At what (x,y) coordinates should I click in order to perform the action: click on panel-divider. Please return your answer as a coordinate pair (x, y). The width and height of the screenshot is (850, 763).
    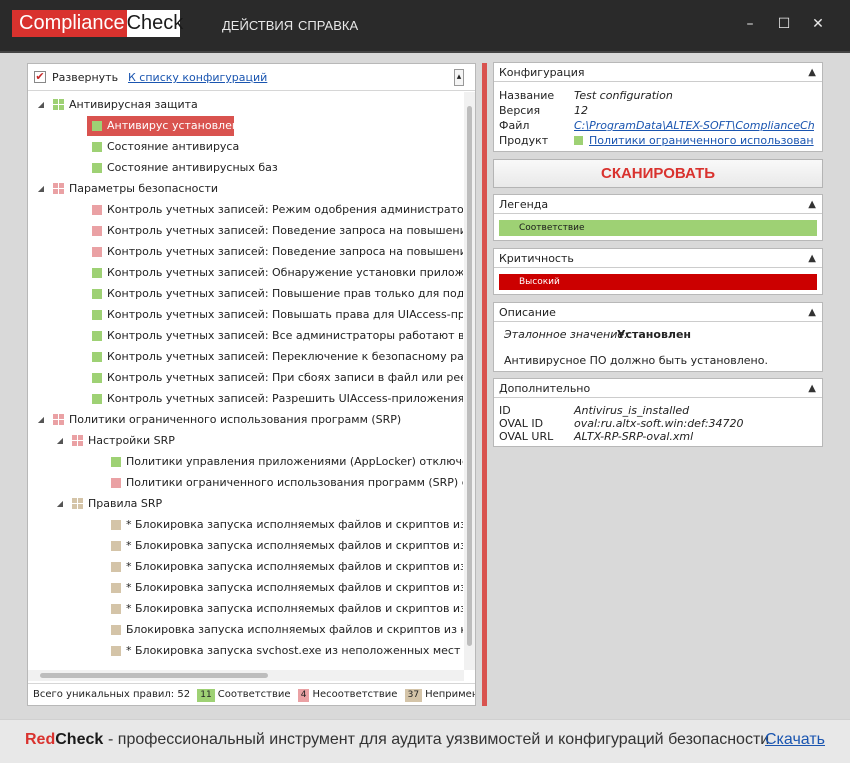
    Looking at the image, I should click on (484, 384).